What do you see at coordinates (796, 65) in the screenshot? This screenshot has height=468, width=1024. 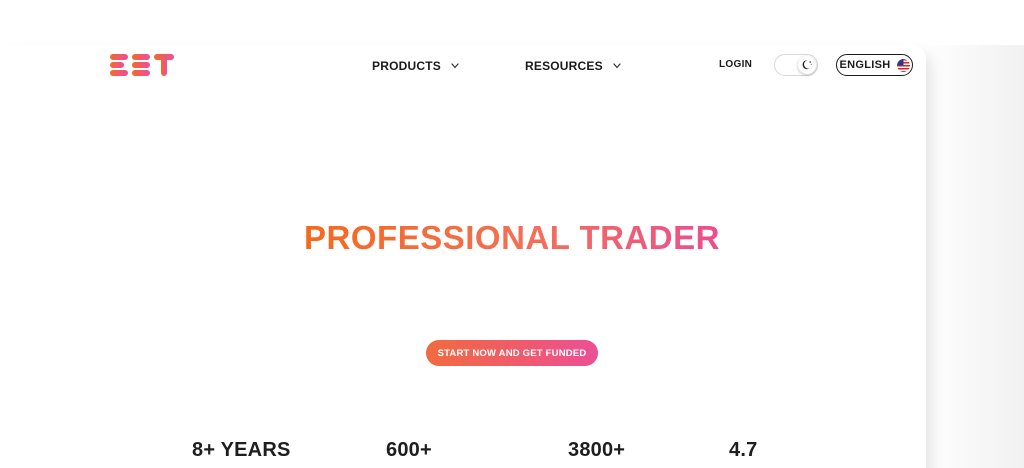 I see `theme-toggle` at bounding box center [796, 65].